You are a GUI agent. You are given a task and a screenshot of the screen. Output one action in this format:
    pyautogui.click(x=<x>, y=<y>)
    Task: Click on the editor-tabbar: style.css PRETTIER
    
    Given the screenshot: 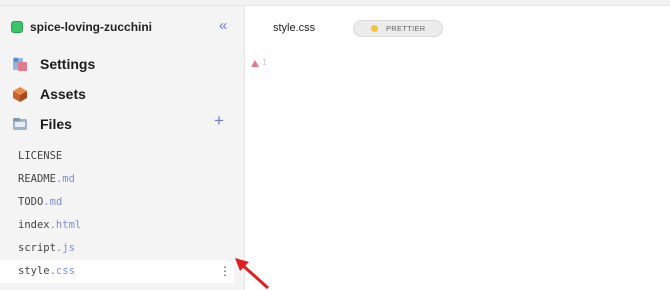 What is the action you would take?
    pyautogui.click(x=457, y=26)
    